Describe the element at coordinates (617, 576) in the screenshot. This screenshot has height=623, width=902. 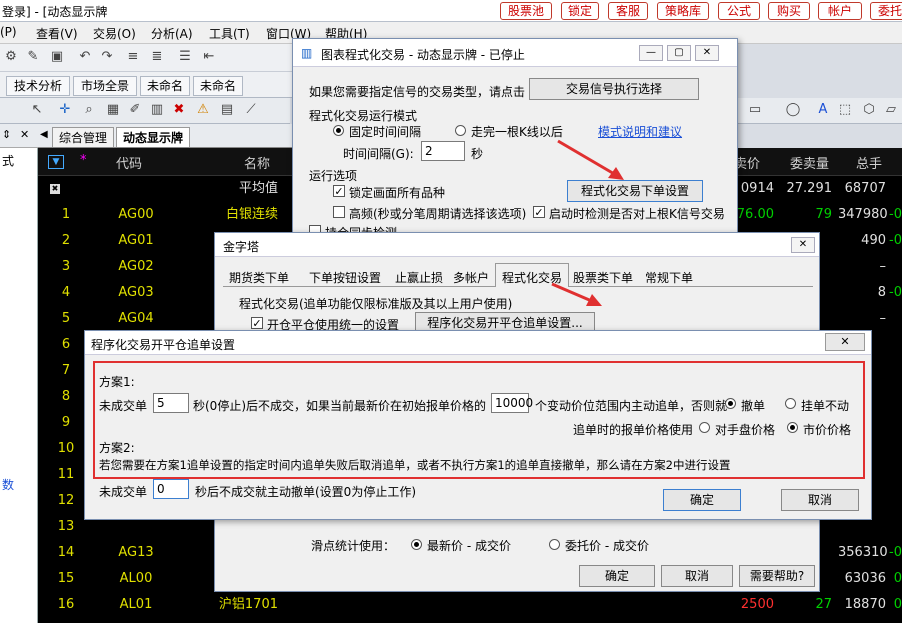
I see `jinzita-ok-button: 确定` at that location.